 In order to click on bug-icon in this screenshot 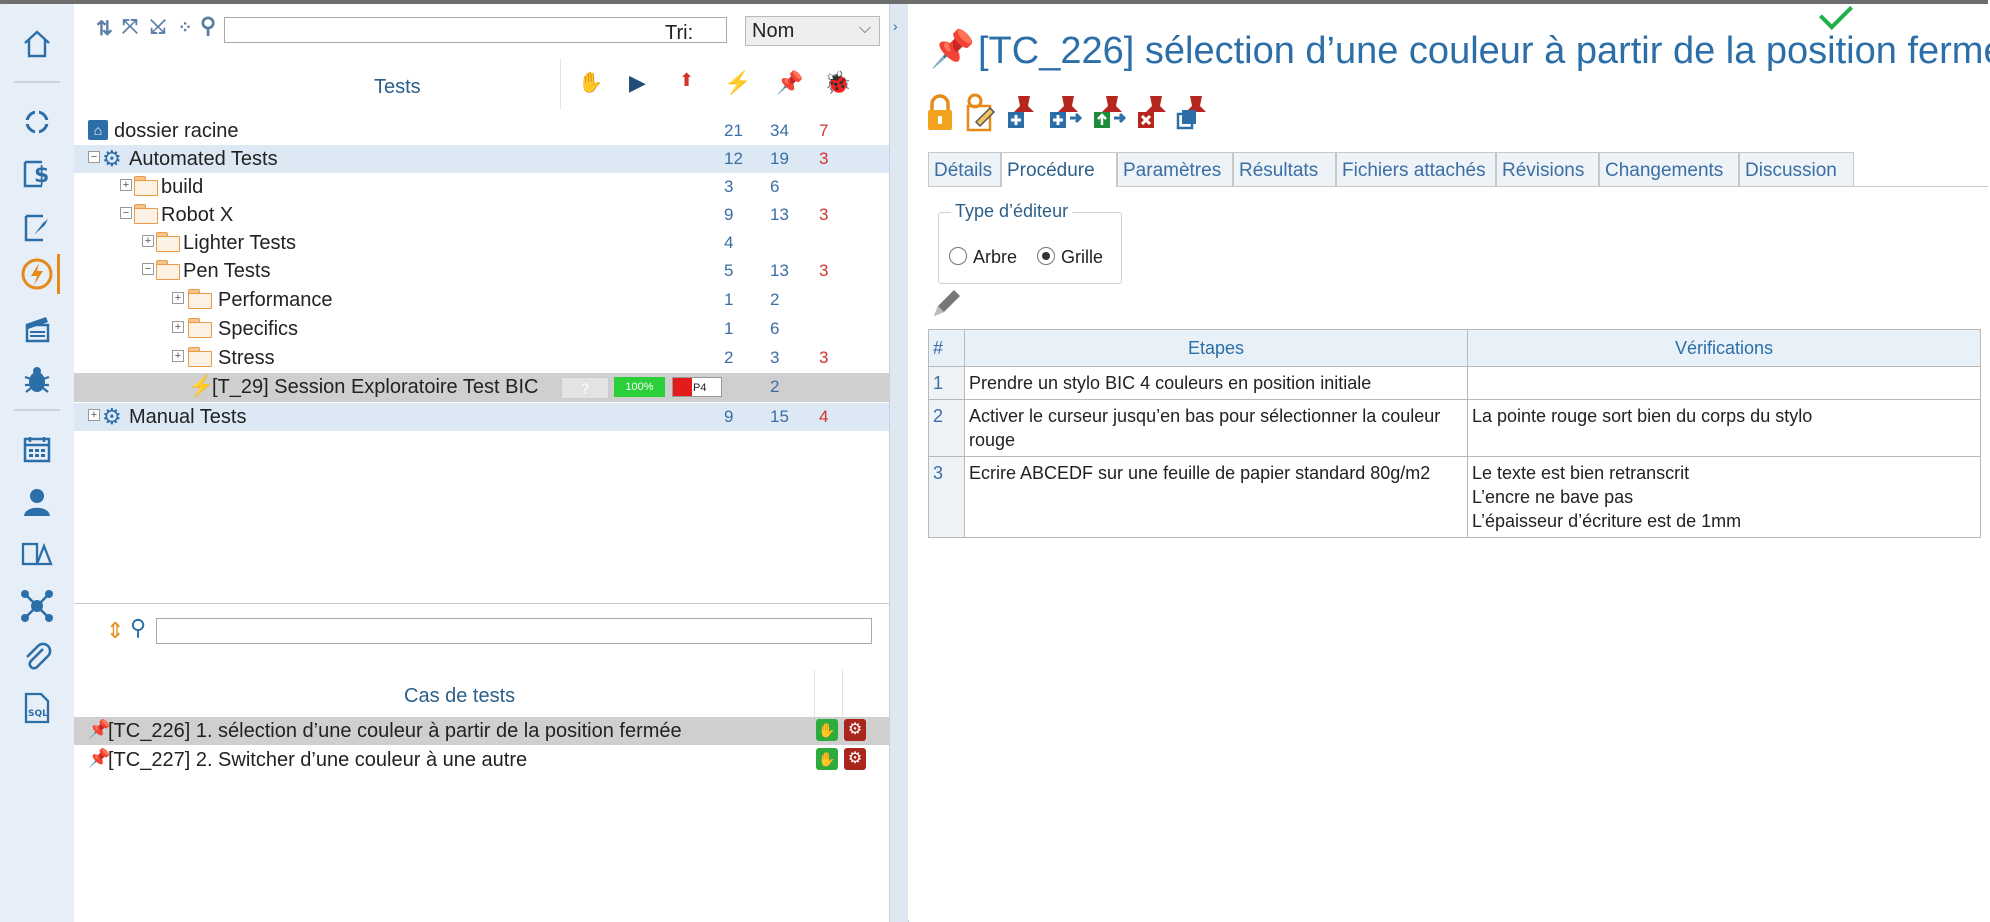, I will do `click(37, 379)`.